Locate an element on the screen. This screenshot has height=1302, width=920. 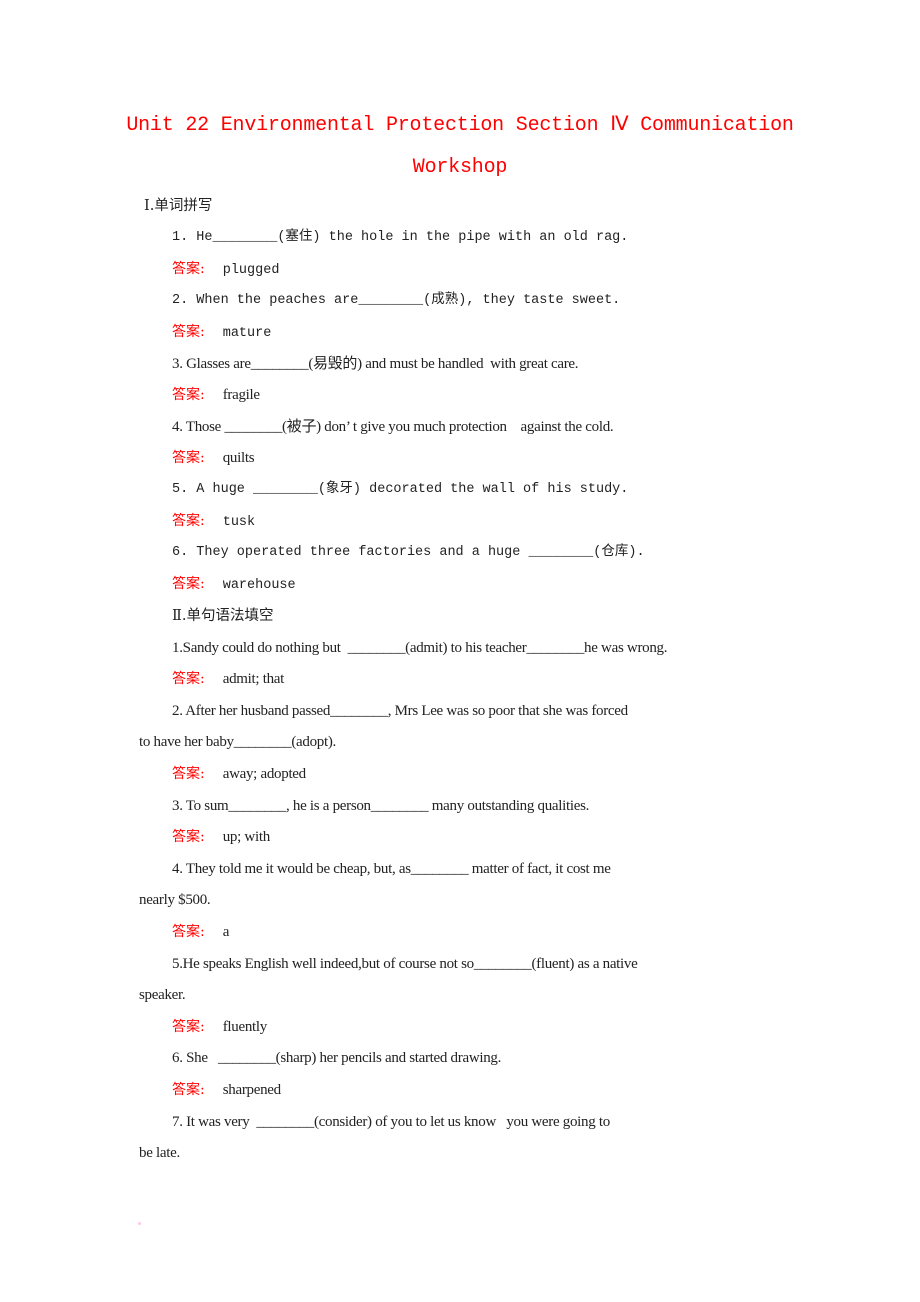
question-text: 4. Those is located at coordinates (198, 427).